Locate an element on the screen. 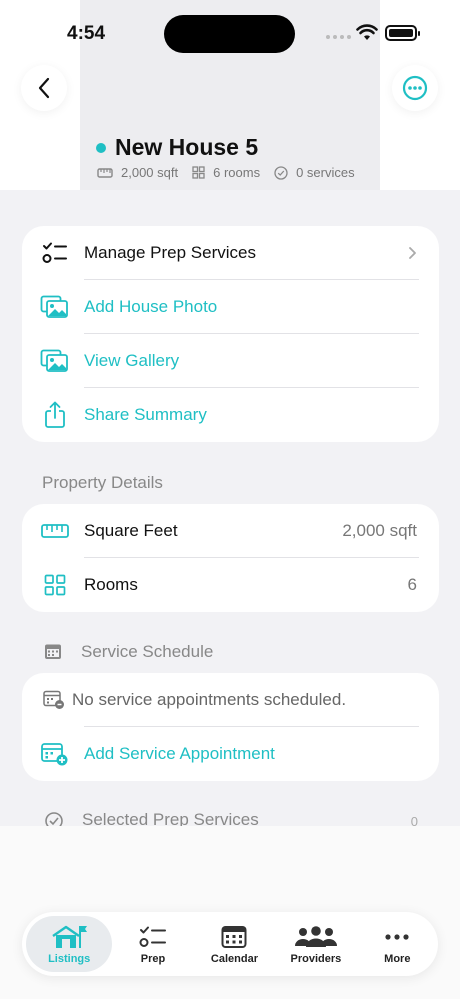 This screenshot has height=999, width=460. selected-prep-count: 0 is located at coordinates (414, 820).